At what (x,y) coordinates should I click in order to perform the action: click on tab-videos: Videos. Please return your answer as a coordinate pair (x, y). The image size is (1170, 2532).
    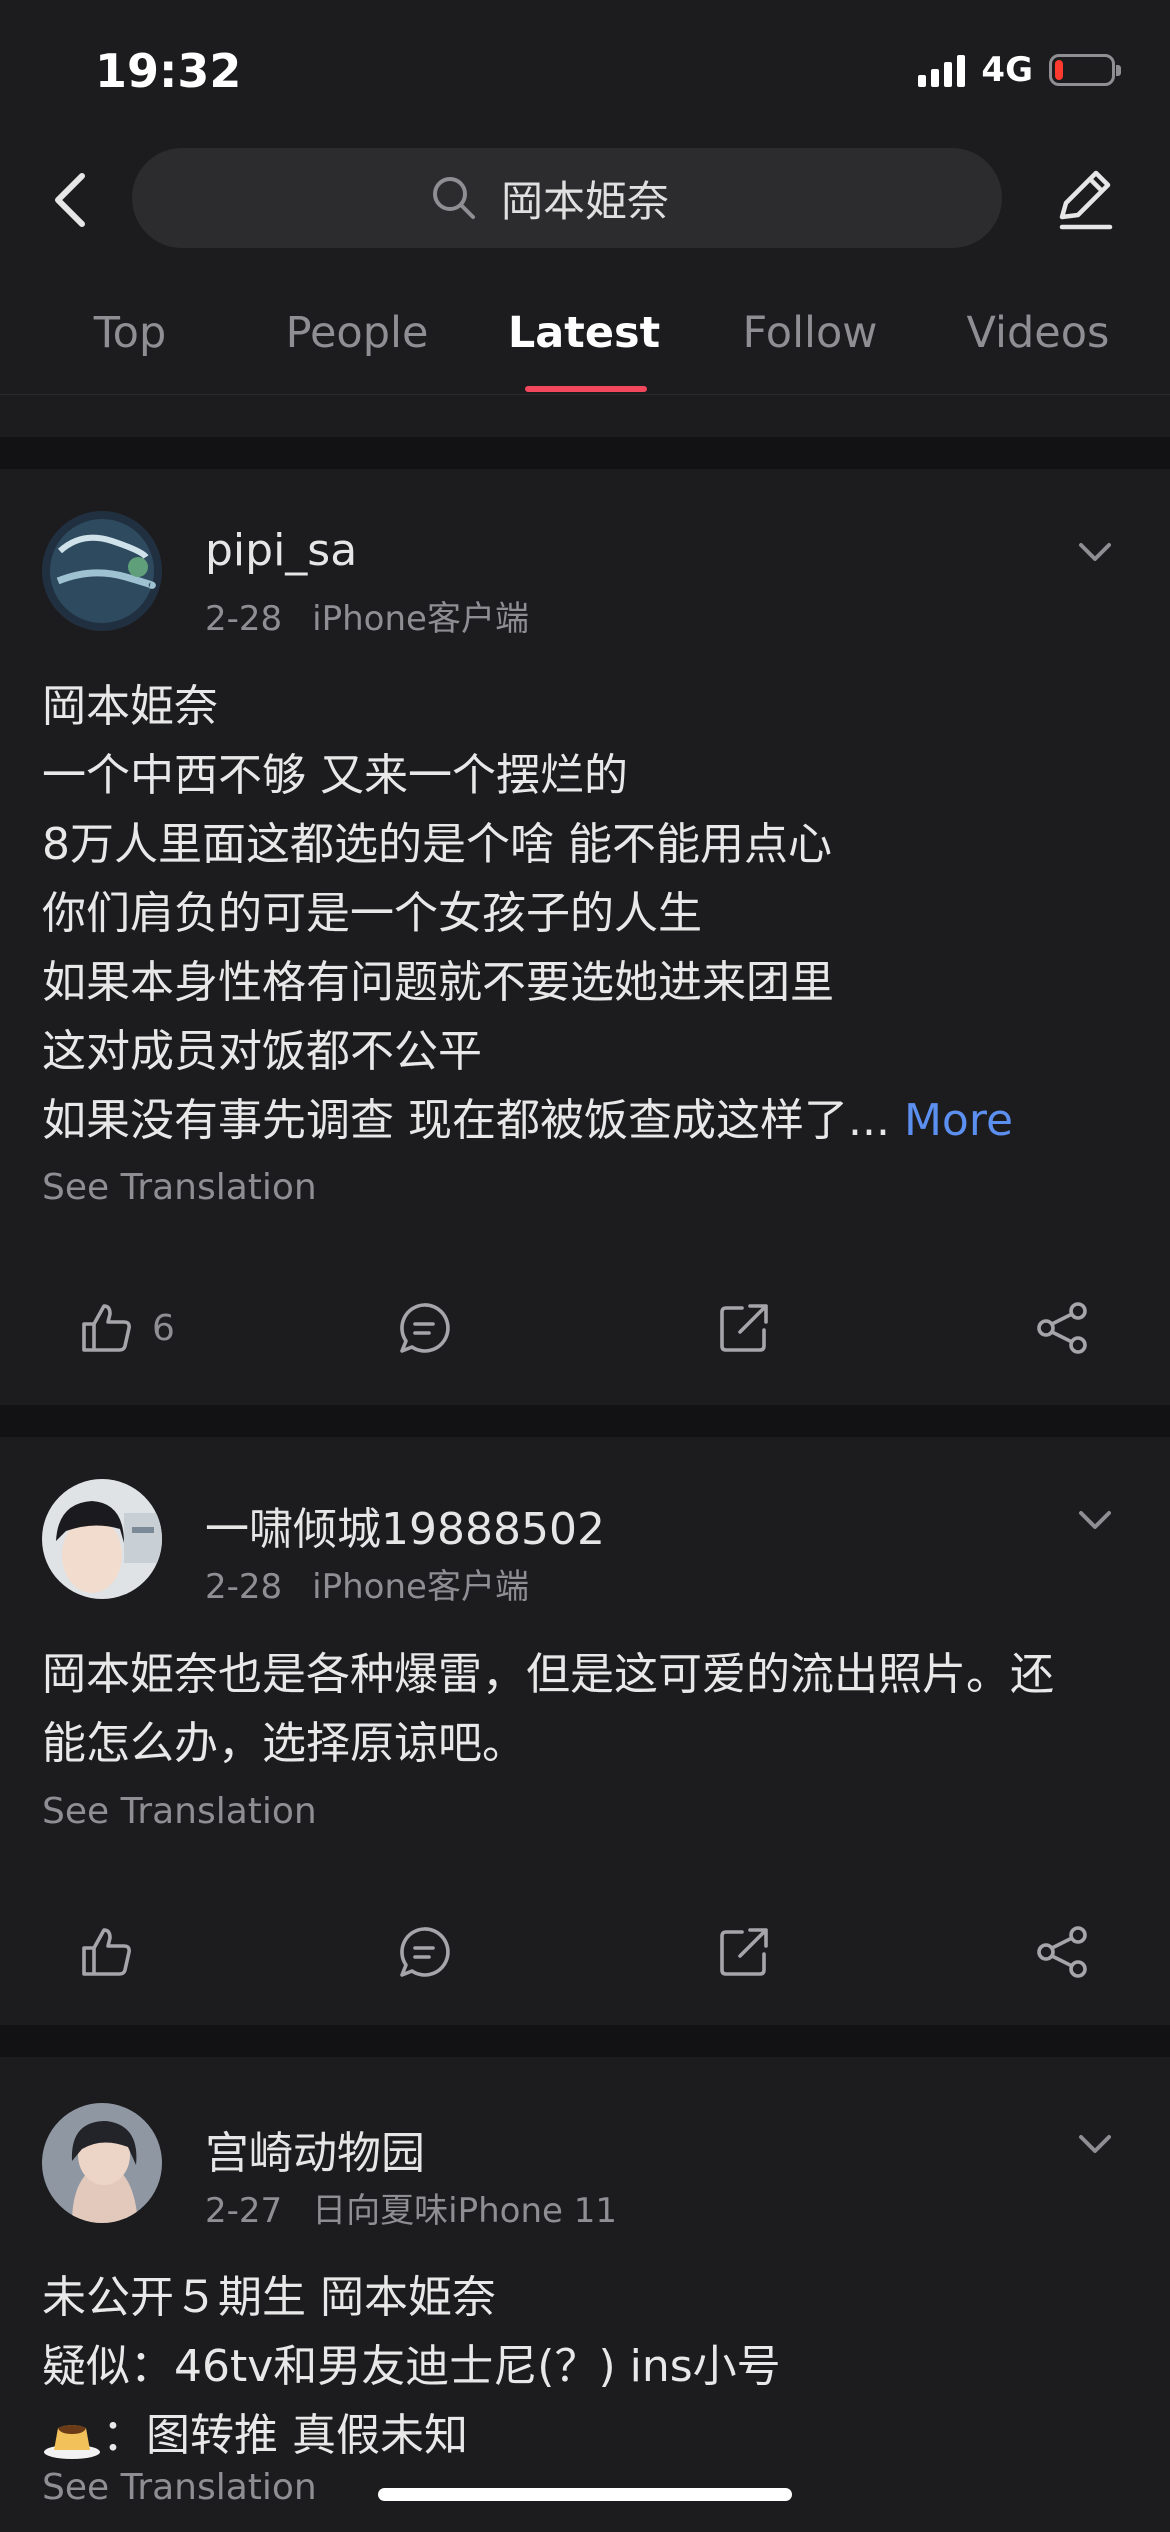
    Looking at the image, I should click on (1038, 333).